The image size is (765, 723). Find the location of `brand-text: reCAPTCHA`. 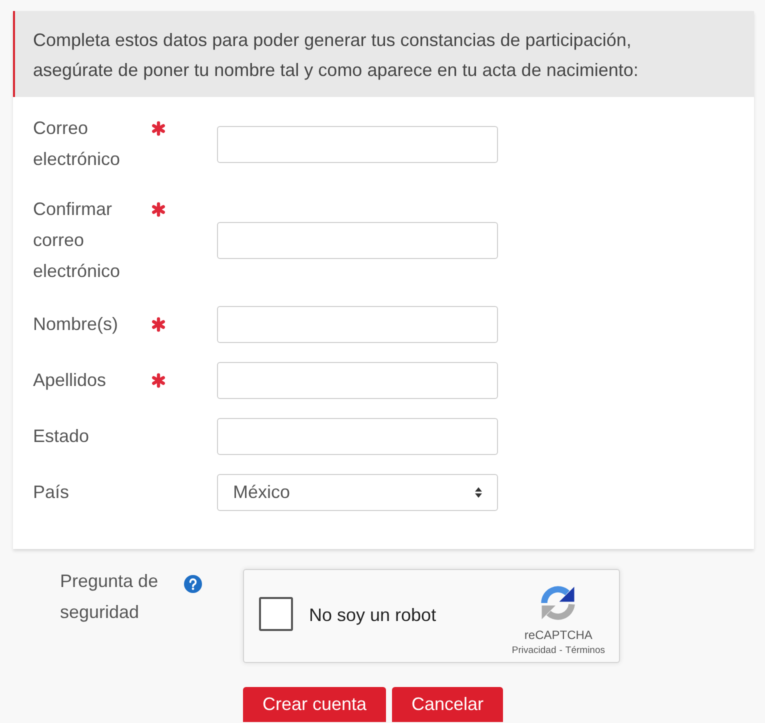

brand-text: reCAPTCHA is located at coordinates (558, 635).